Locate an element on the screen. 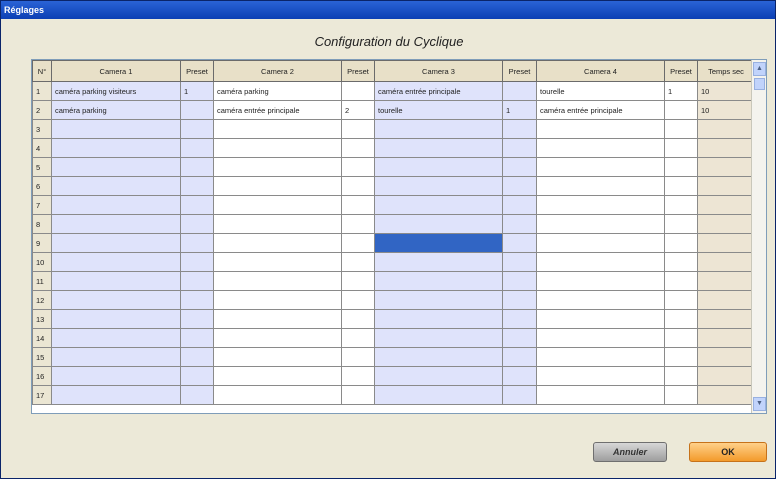 Image resolution: width=776 pixels, height=479 pixels. table-row: 10 is located at coordinates (393, 262).